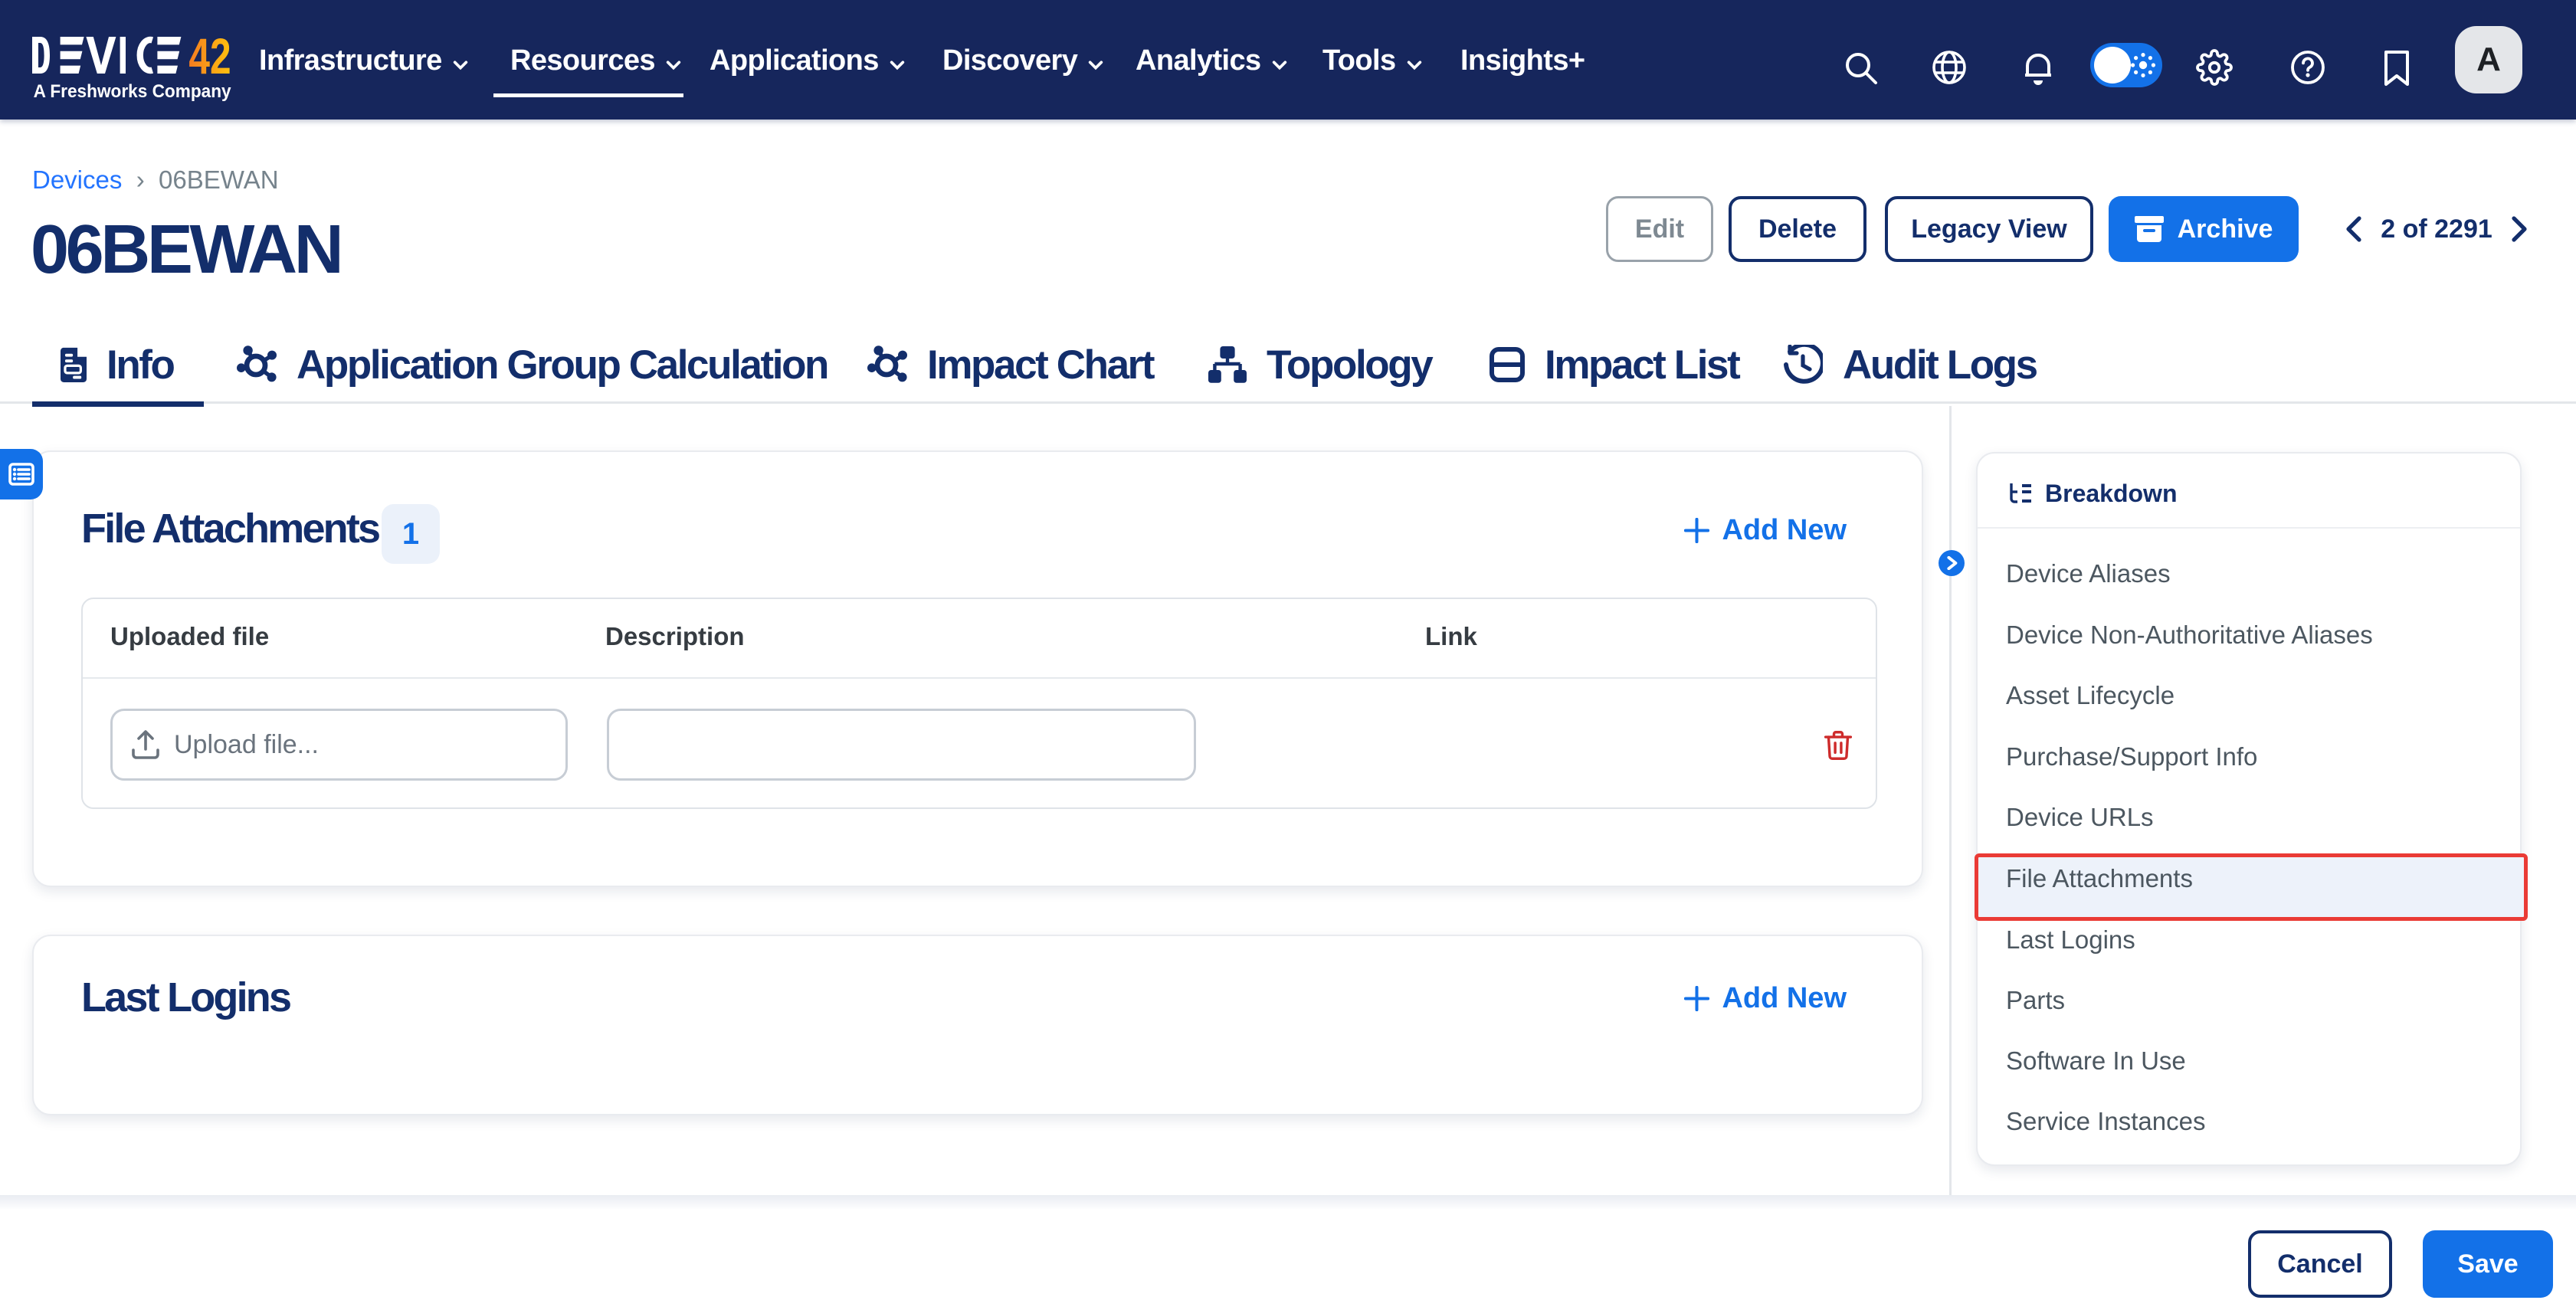  Describe the element at coordinates (133, 91) in the screenshot. I see `svg-text: A Freshworks Company` at that location.